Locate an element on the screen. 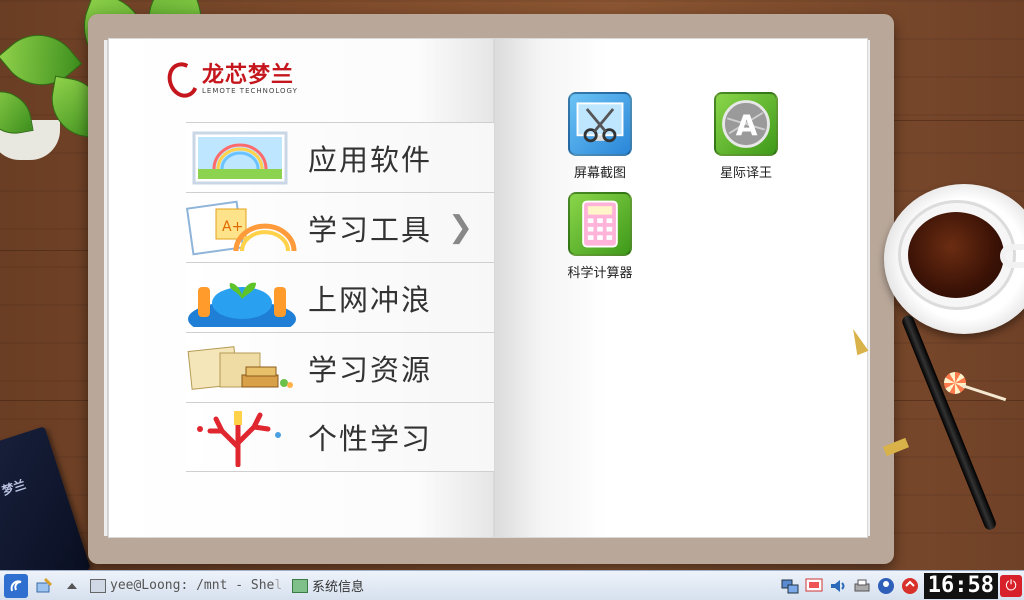 The image size is (1024, 600). stardict-a-icon: A is located at coordinates (746, 124).